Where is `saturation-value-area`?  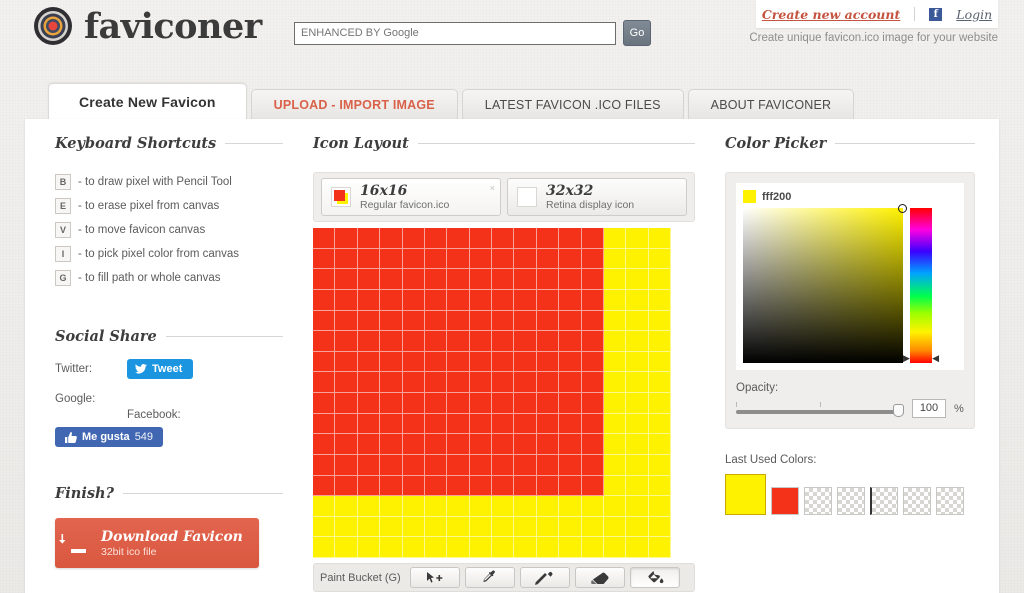
saturation-value-area is located at coordinates (825, 283).